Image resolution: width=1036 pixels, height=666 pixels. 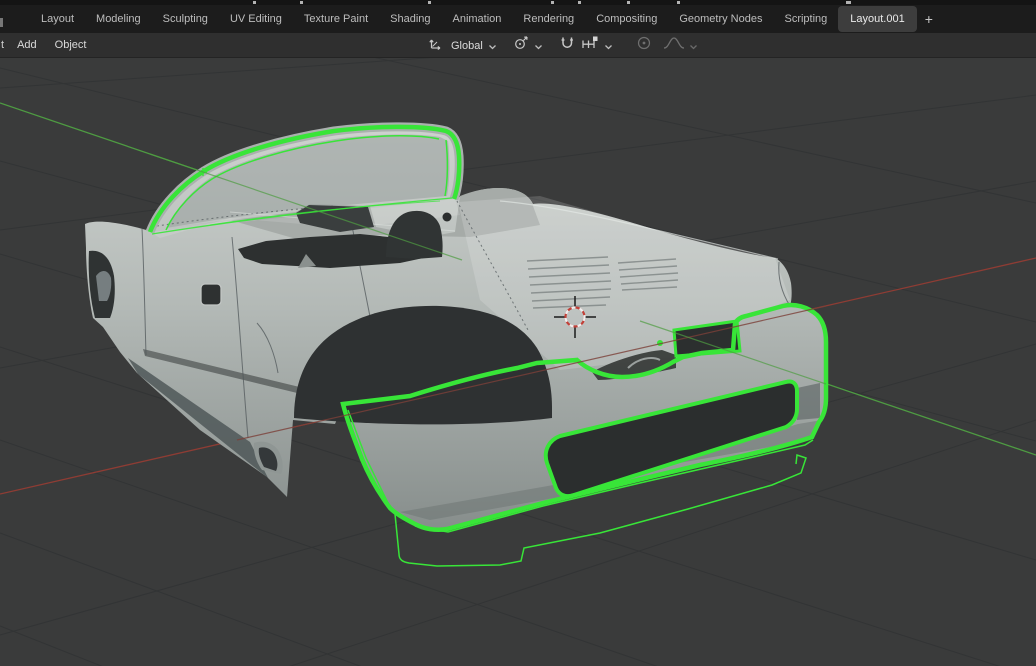 What do you see at coordinates (71, 45) in the screenshot?
I see `menu-object: Object` at bounding box center [71, 45].